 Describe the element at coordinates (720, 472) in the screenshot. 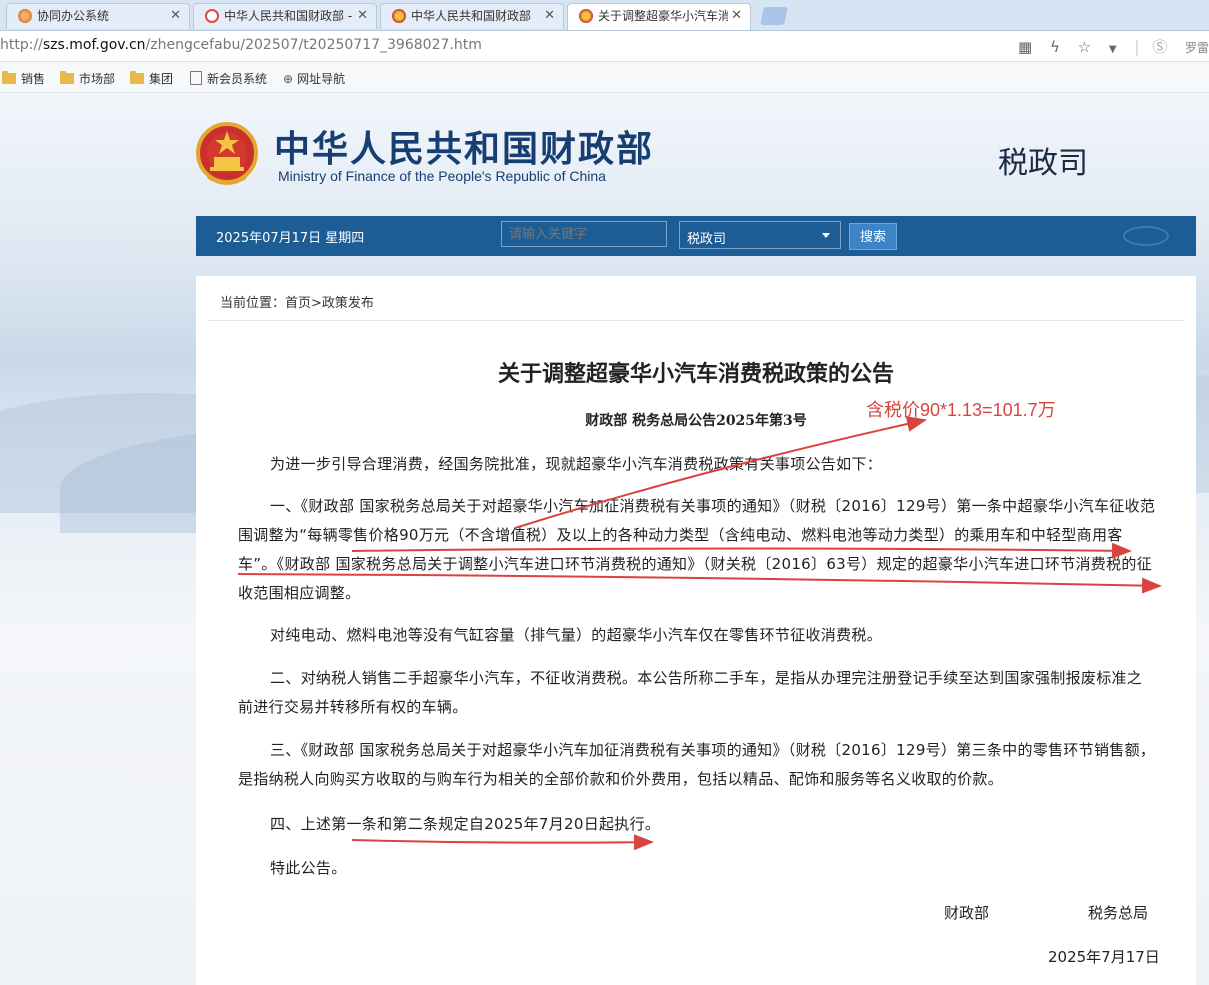

I see `arrow-to-annotation` at that location.